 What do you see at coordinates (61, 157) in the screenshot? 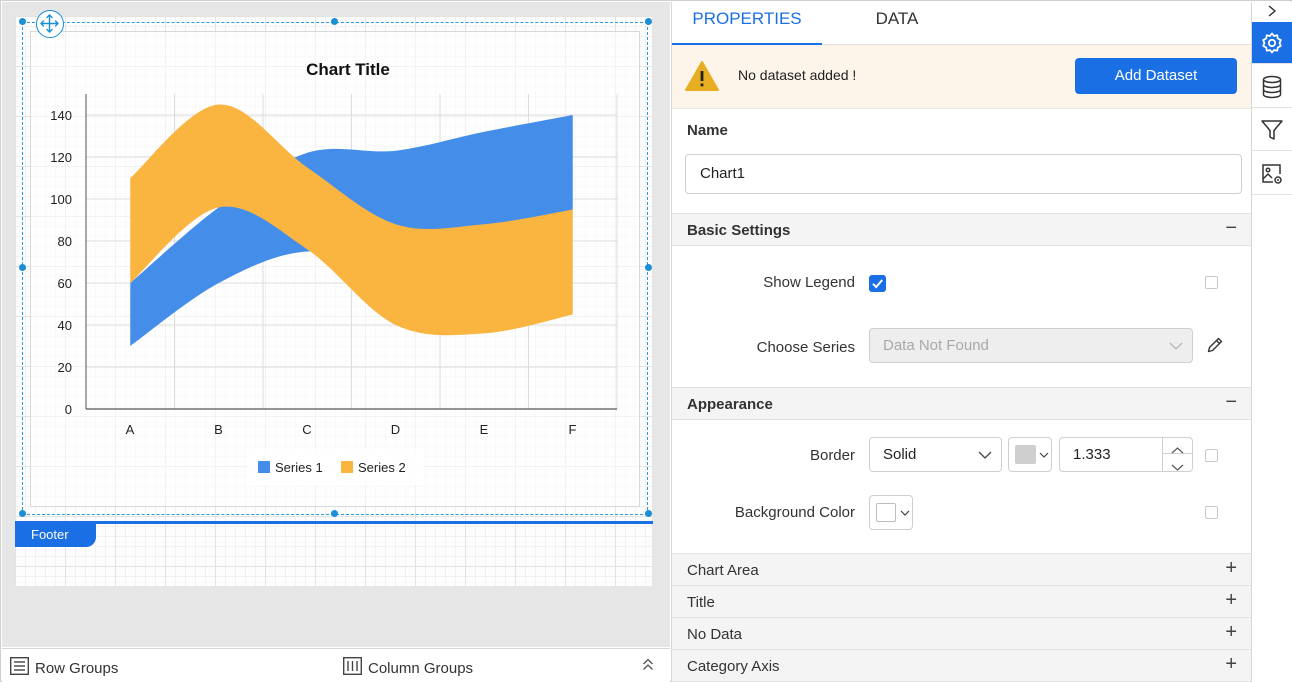
I see `y-tick-label: 120` at bounding box center [61, 157].